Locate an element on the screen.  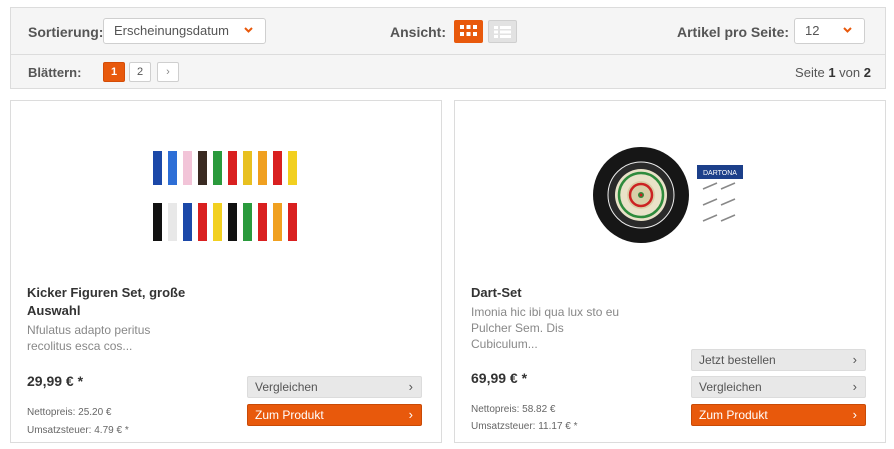
grid-view-button is located at coordinates (468, 31).